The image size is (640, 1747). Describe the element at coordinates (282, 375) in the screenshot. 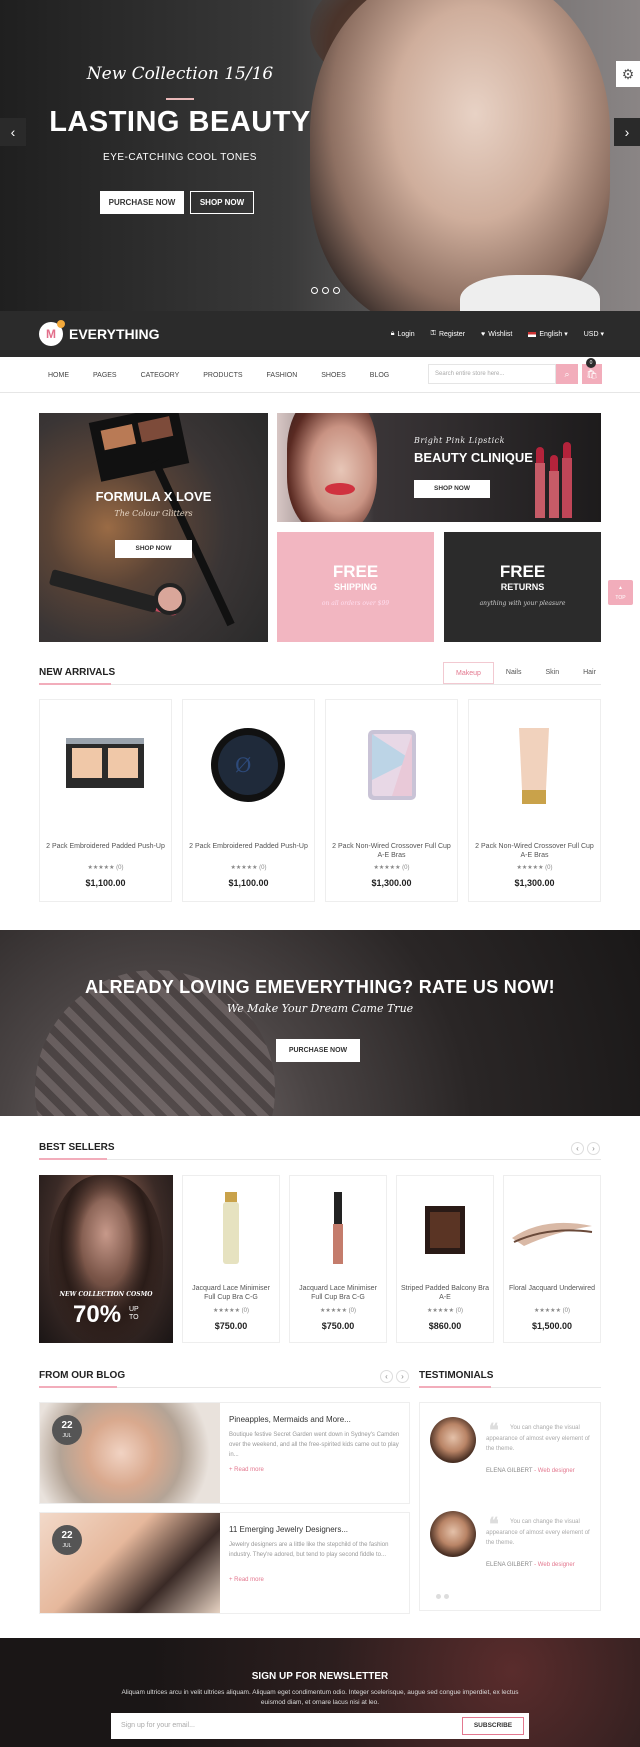

I see `menu-item-fashion: FASHION` at that location.